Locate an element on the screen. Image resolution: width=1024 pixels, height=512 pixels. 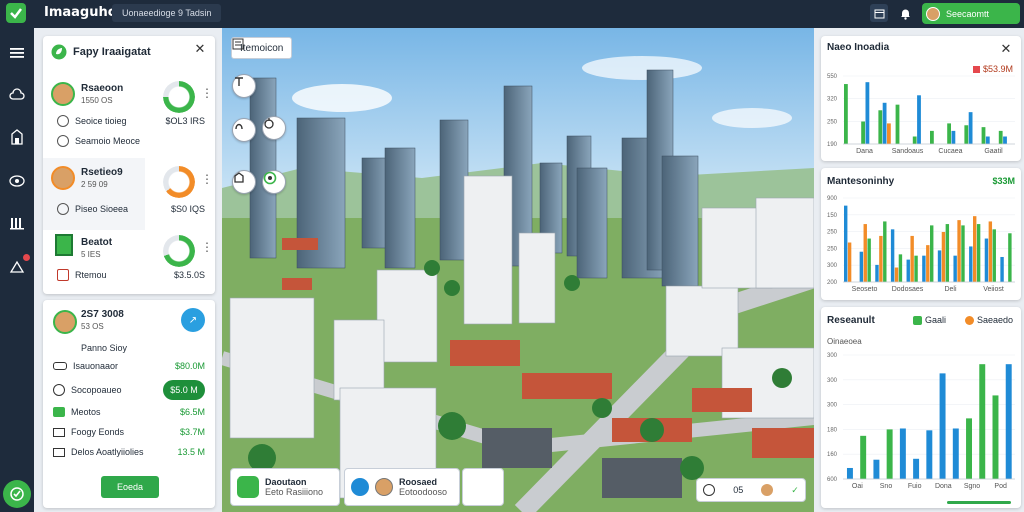
property-card: Rsetieo9 2 59 09 is located at coordinates (94, 194).